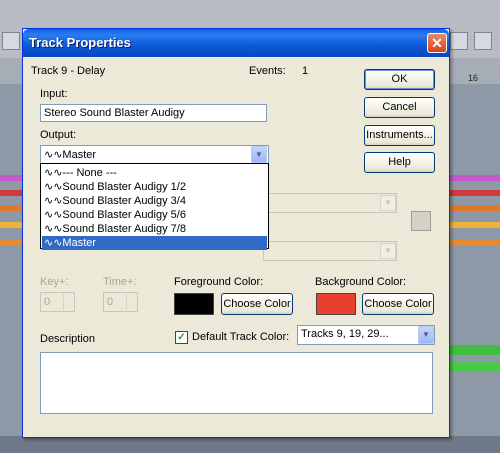 The height and width of the screenshot is (453, 500). I want to click on ruler-label: 16, so click(473, 78).